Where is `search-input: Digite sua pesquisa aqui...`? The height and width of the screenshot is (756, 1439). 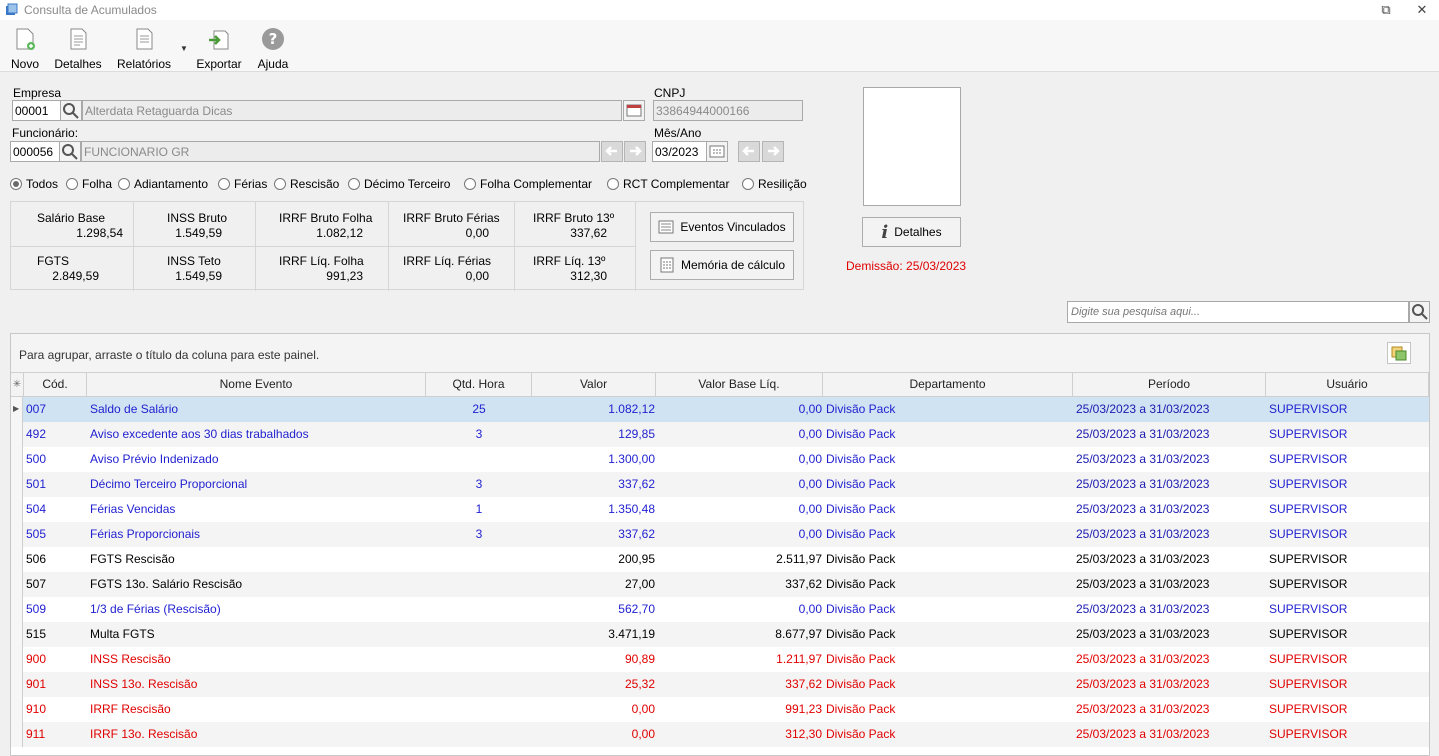 search-input: Digite sua pesquisa aqui... is located at coordinates (1238, 312).